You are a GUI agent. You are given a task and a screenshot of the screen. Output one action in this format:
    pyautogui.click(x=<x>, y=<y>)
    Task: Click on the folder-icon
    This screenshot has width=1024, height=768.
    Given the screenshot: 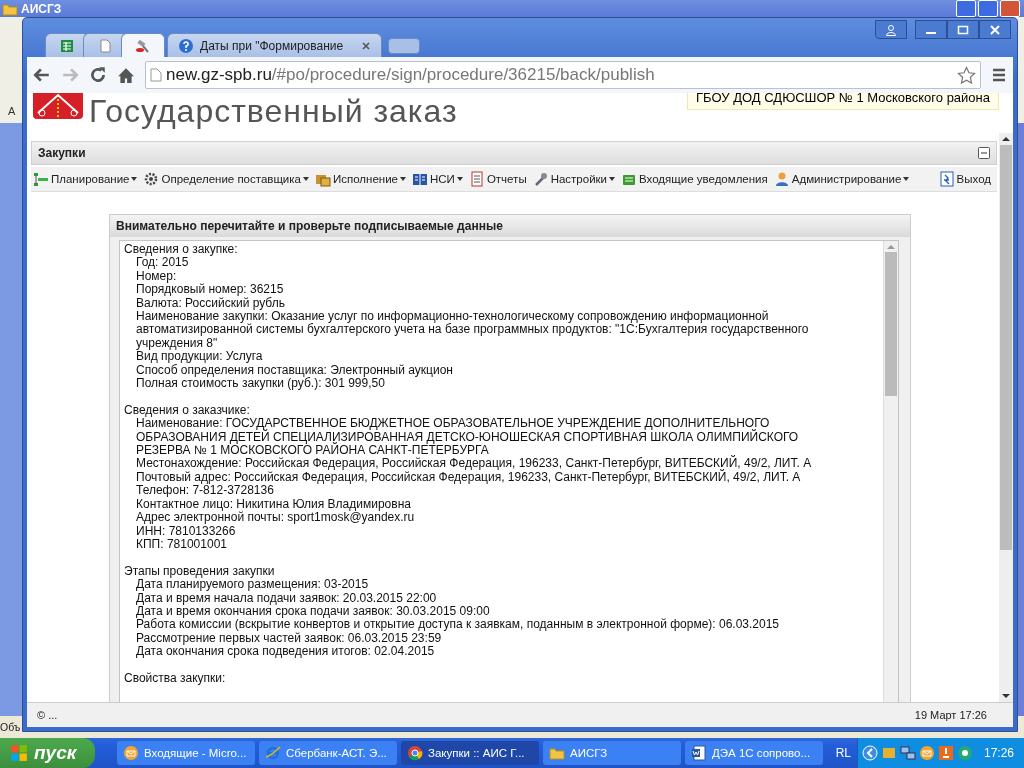 What is the action you would take?
    pyautogui.click(x=557, y=753)
    